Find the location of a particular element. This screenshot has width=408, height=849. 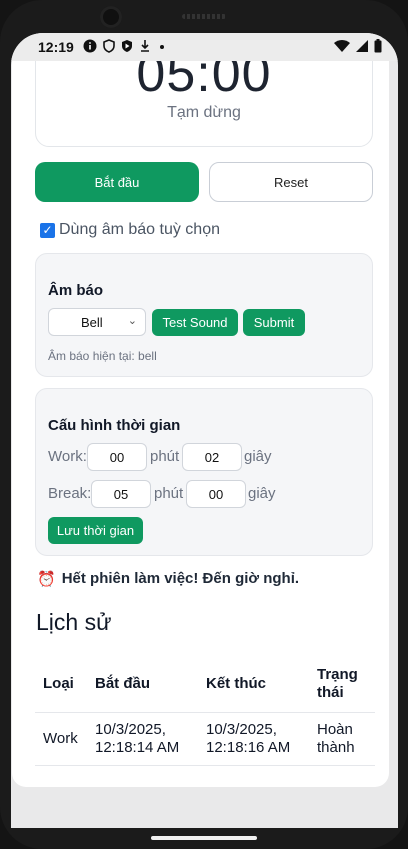

break-minutes-unit: phút is located at coordinates (169, 493).